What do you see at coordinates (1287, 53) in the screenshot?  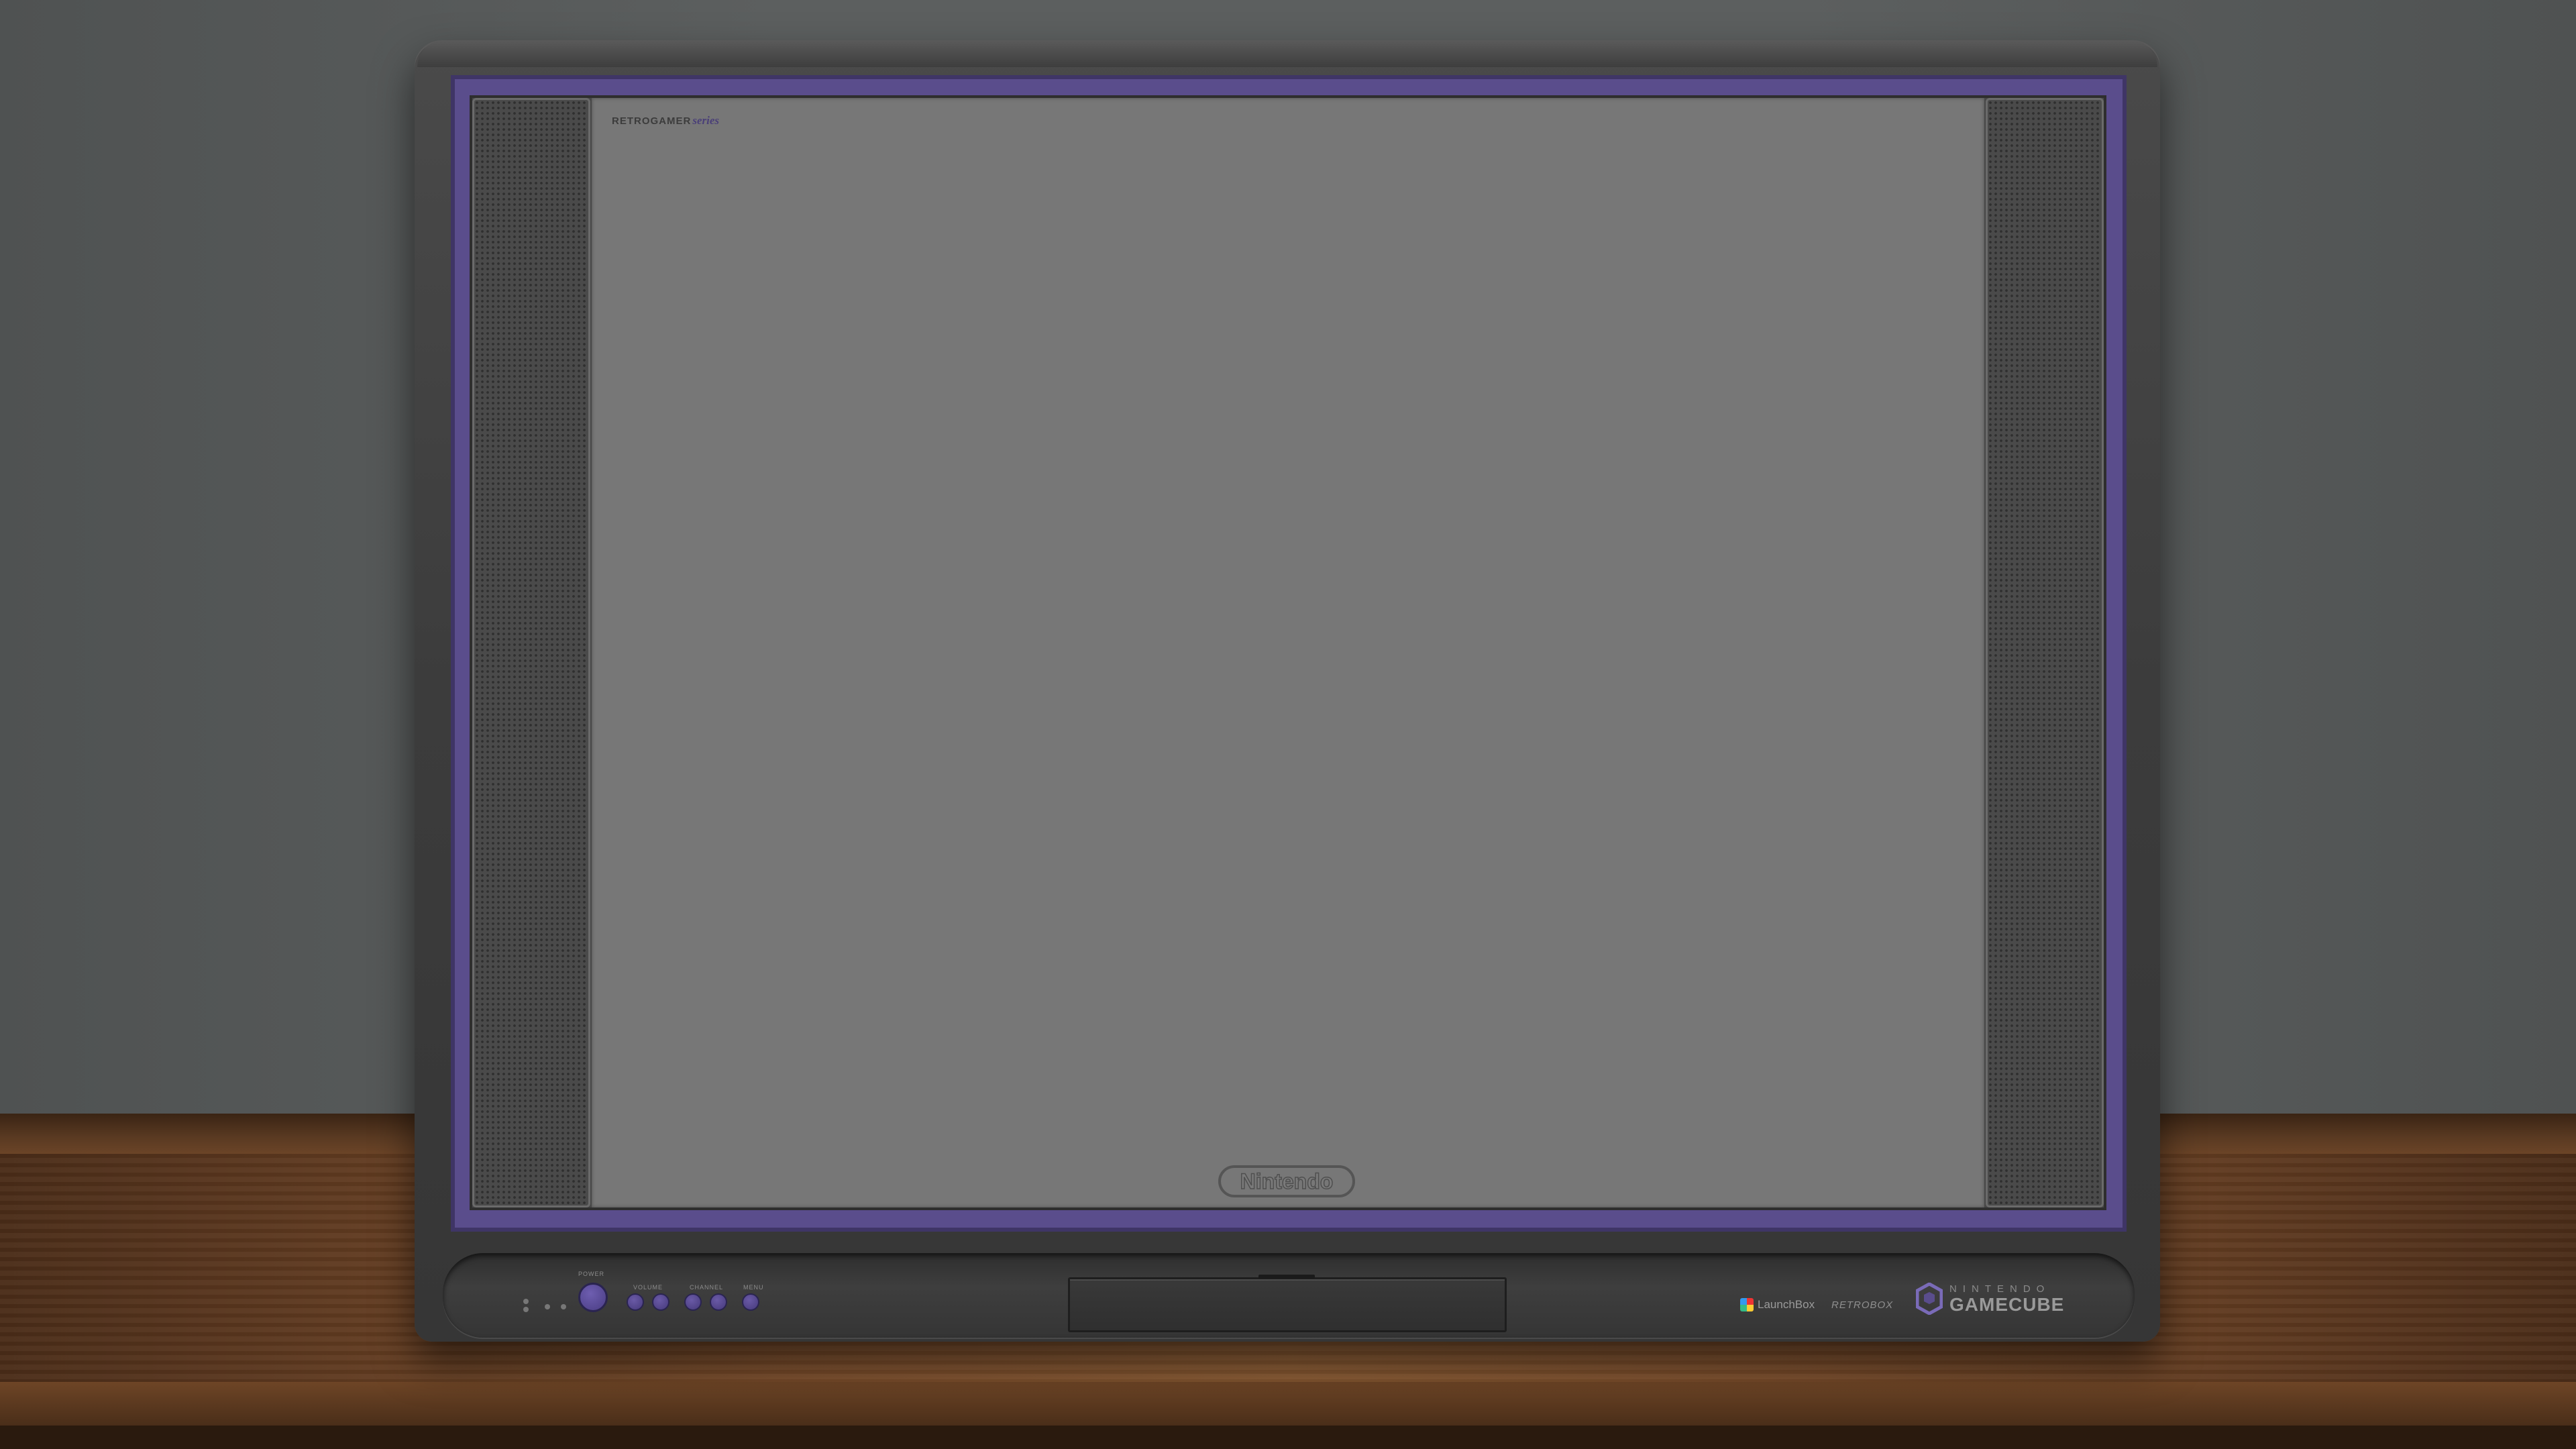 I see `tv-top-lip` at bounding box center [1287, 53].